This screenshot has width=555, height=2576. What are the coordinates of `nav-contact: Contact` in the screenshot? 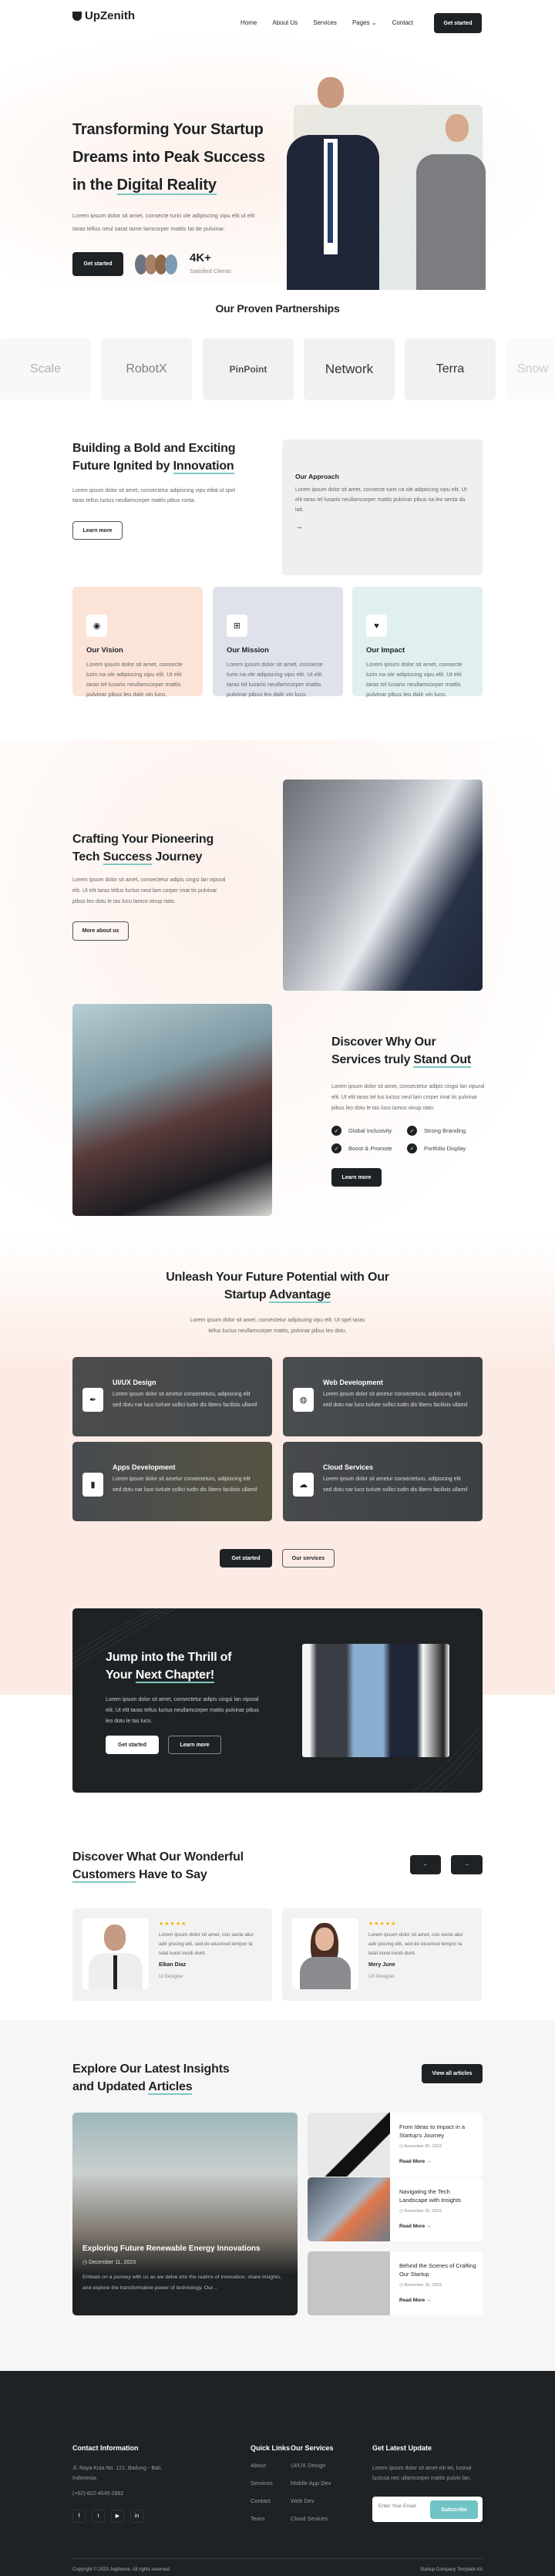 It's located at (403, 23).